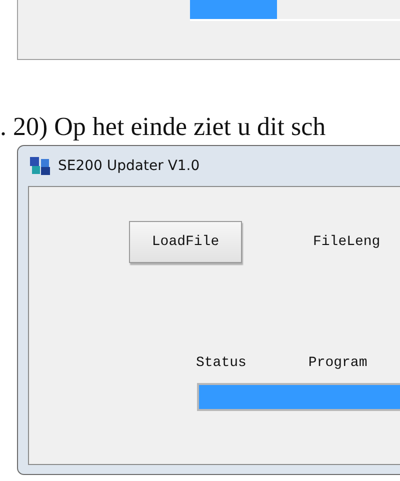 The image size is (400, 481). I want to click on load-file-button: LoadFile, so click(185, 242).